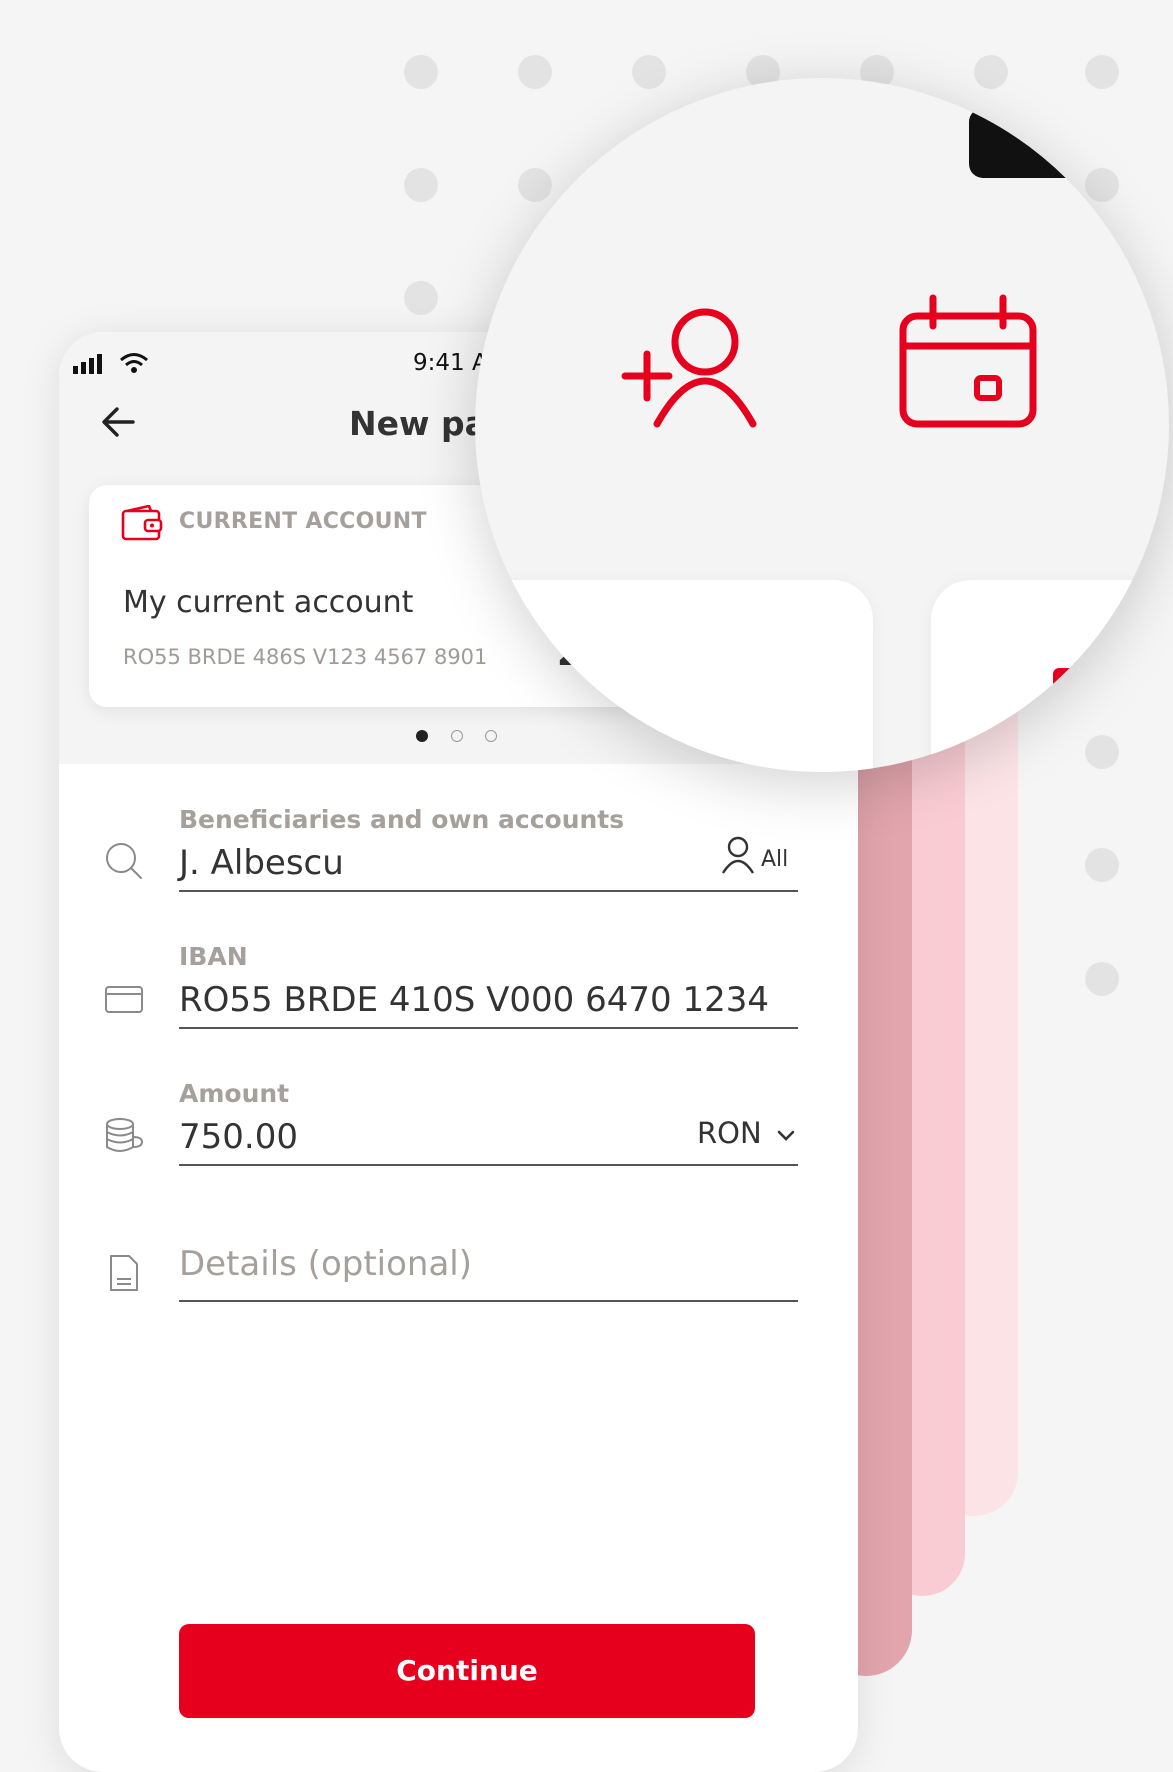  What do you see at coordinates (488, 1028) in the screenshot?
I see `iban-underline` at bounding box center [488, 1028].